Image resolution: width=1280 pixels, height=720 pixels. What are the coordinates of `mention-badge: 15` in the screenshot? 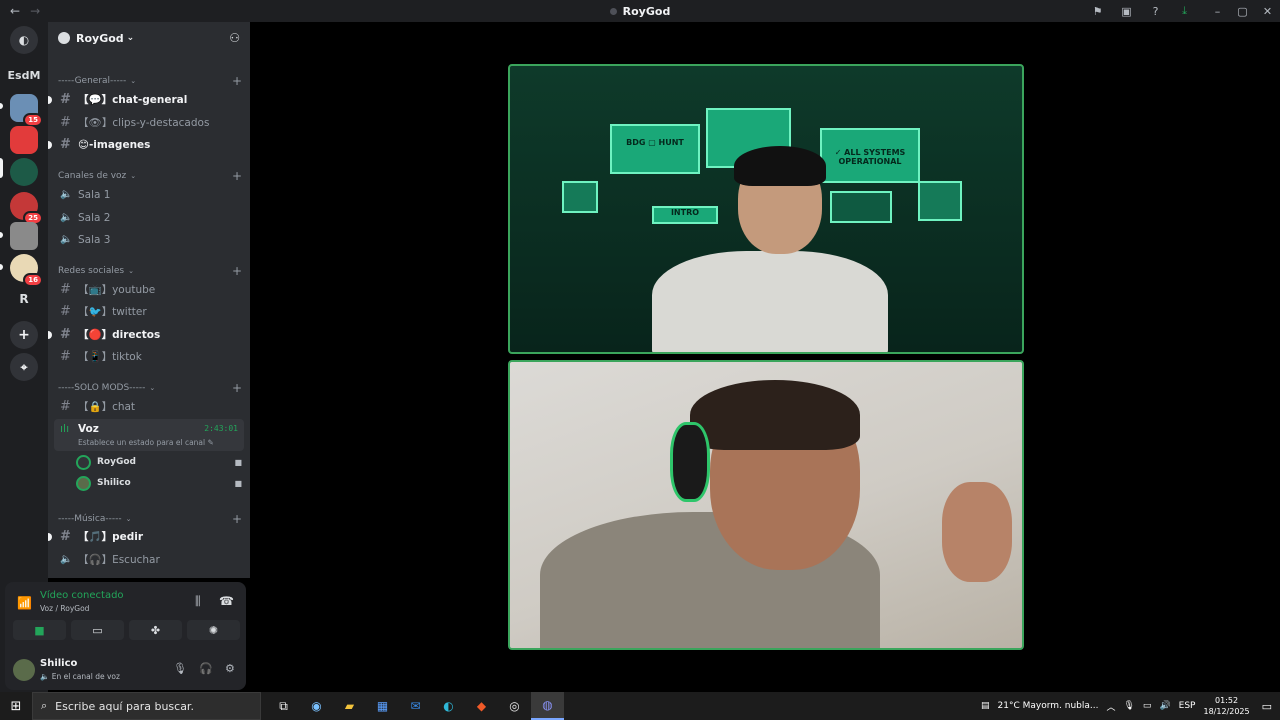 It's located at (33, 120).